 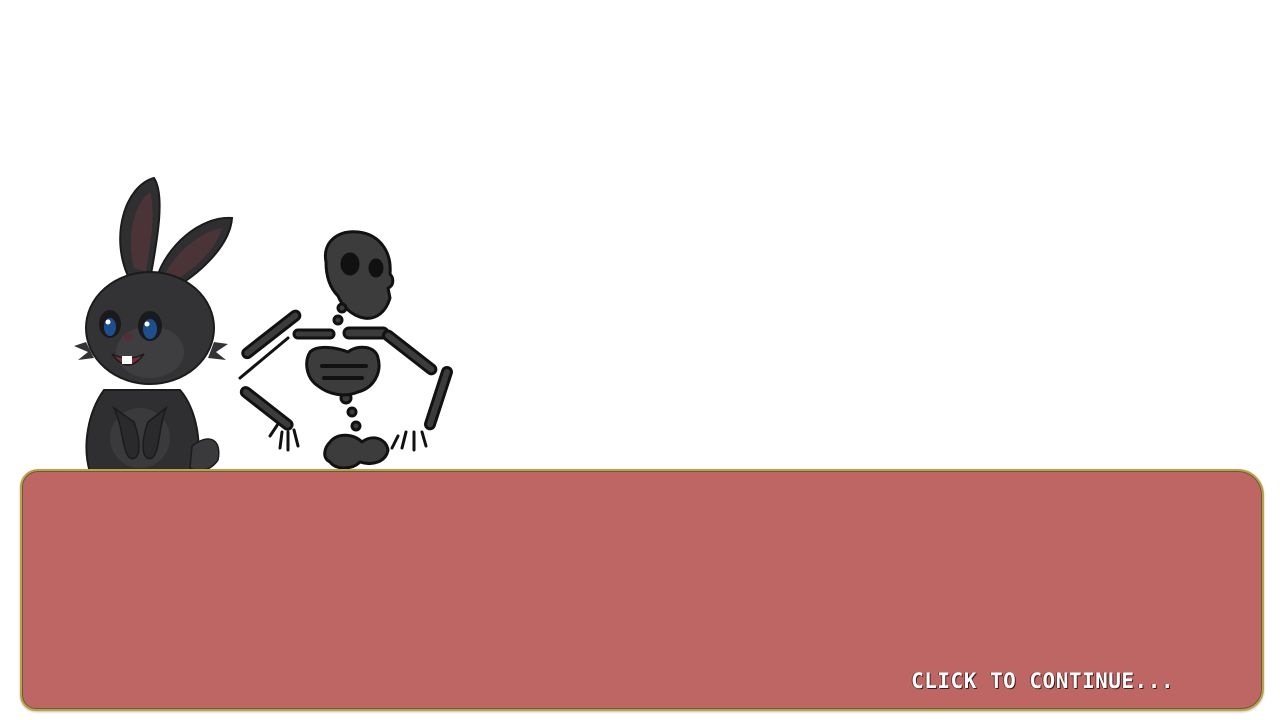 I want to click on bunny-teeth, so click(x=127, y=360).